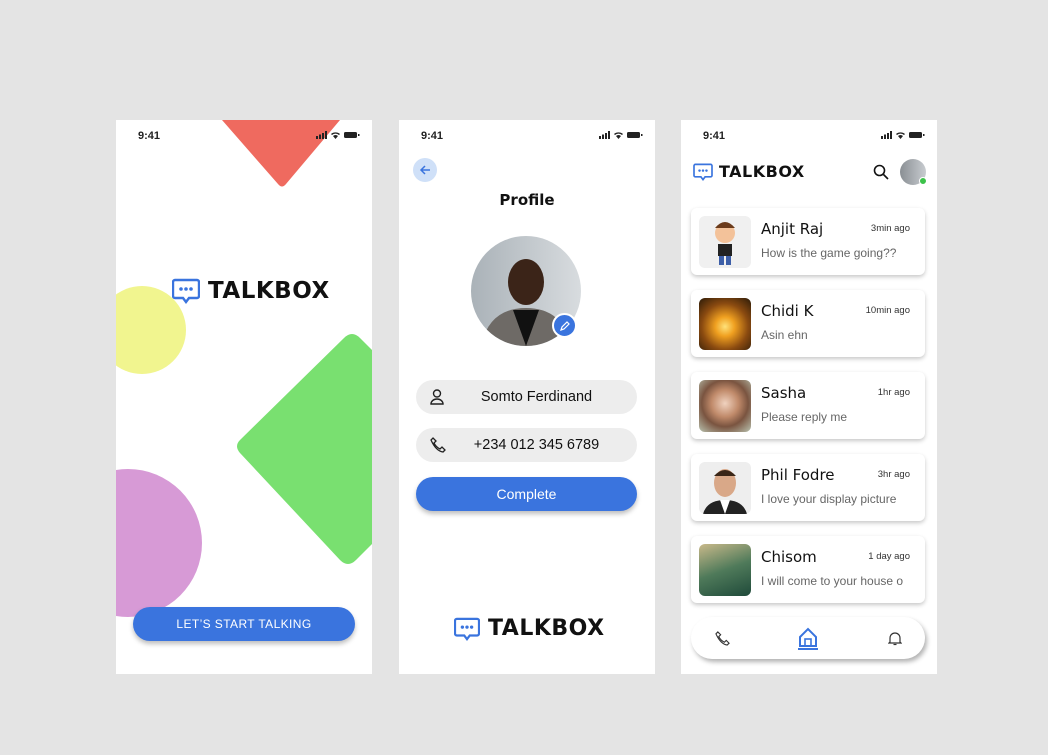 Image resolution: width=1048 pixels, height=755 pixels. I want to click on online-indicator, so click(923, 181).